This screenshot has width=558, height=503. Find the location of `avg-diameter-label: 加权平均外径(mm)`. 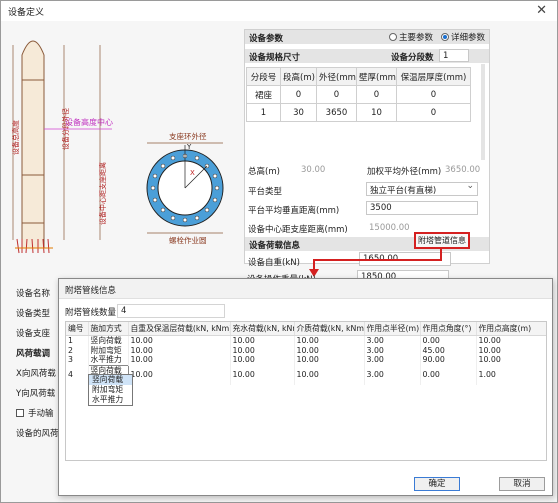

avg-diameter-label: 加权平均外径(mm) is located at coordinates (404, 172).